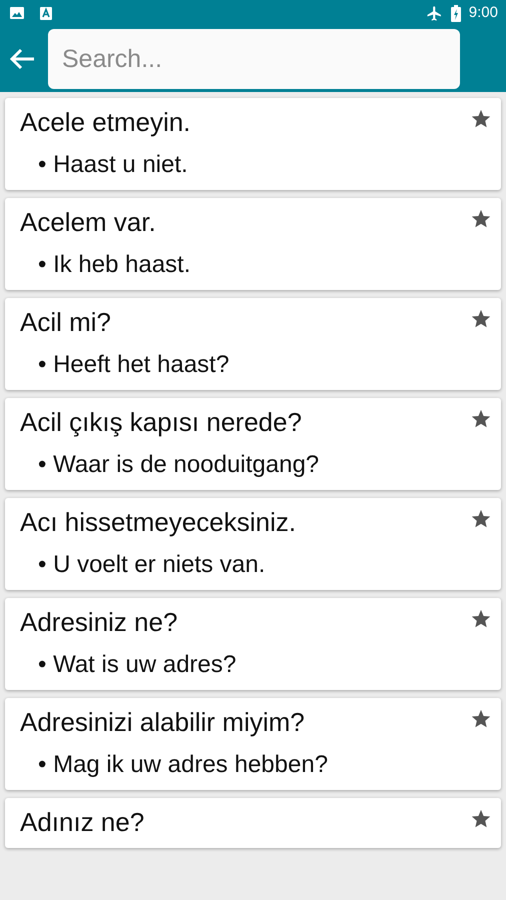 The width and height of the screenshot is (506, 900). Describe the element at coordinates (66, 322) in the screenshot. I see `phrase-text: Acil mi?` at that location.